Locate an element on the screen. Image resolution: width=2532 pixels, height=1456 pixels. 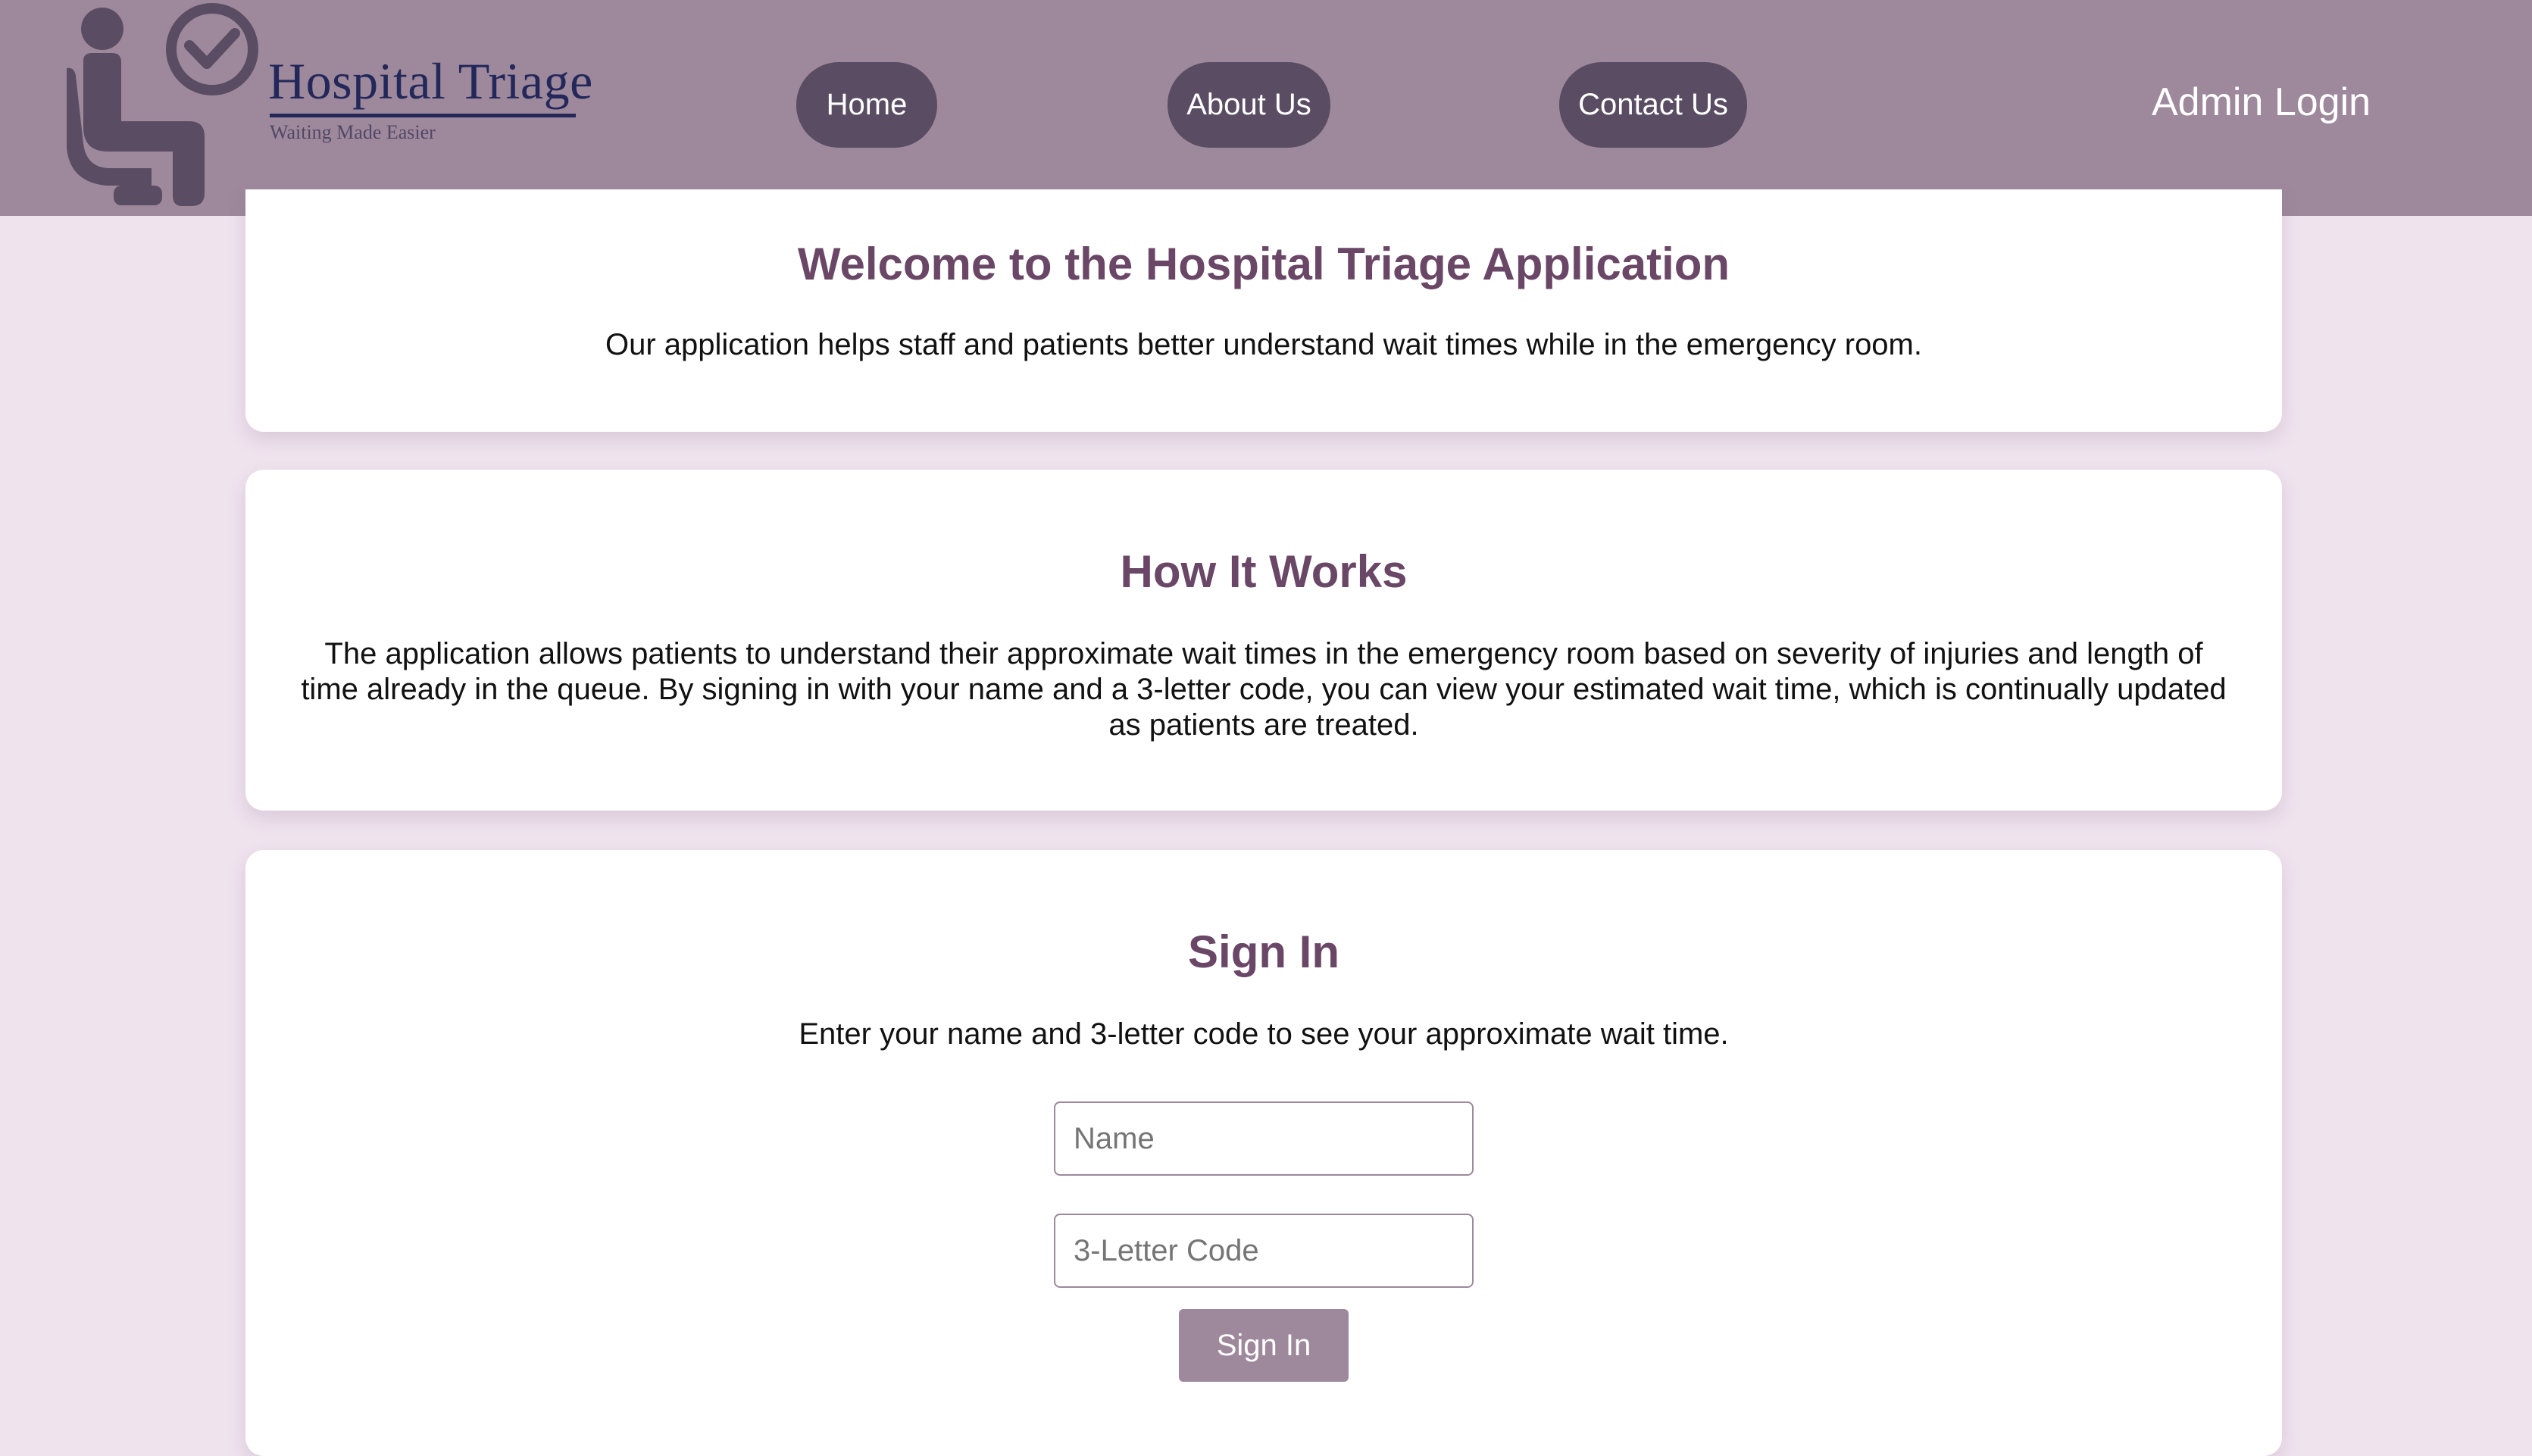
sign-in-button: Sign In is located at coordinates (1264, 1345).